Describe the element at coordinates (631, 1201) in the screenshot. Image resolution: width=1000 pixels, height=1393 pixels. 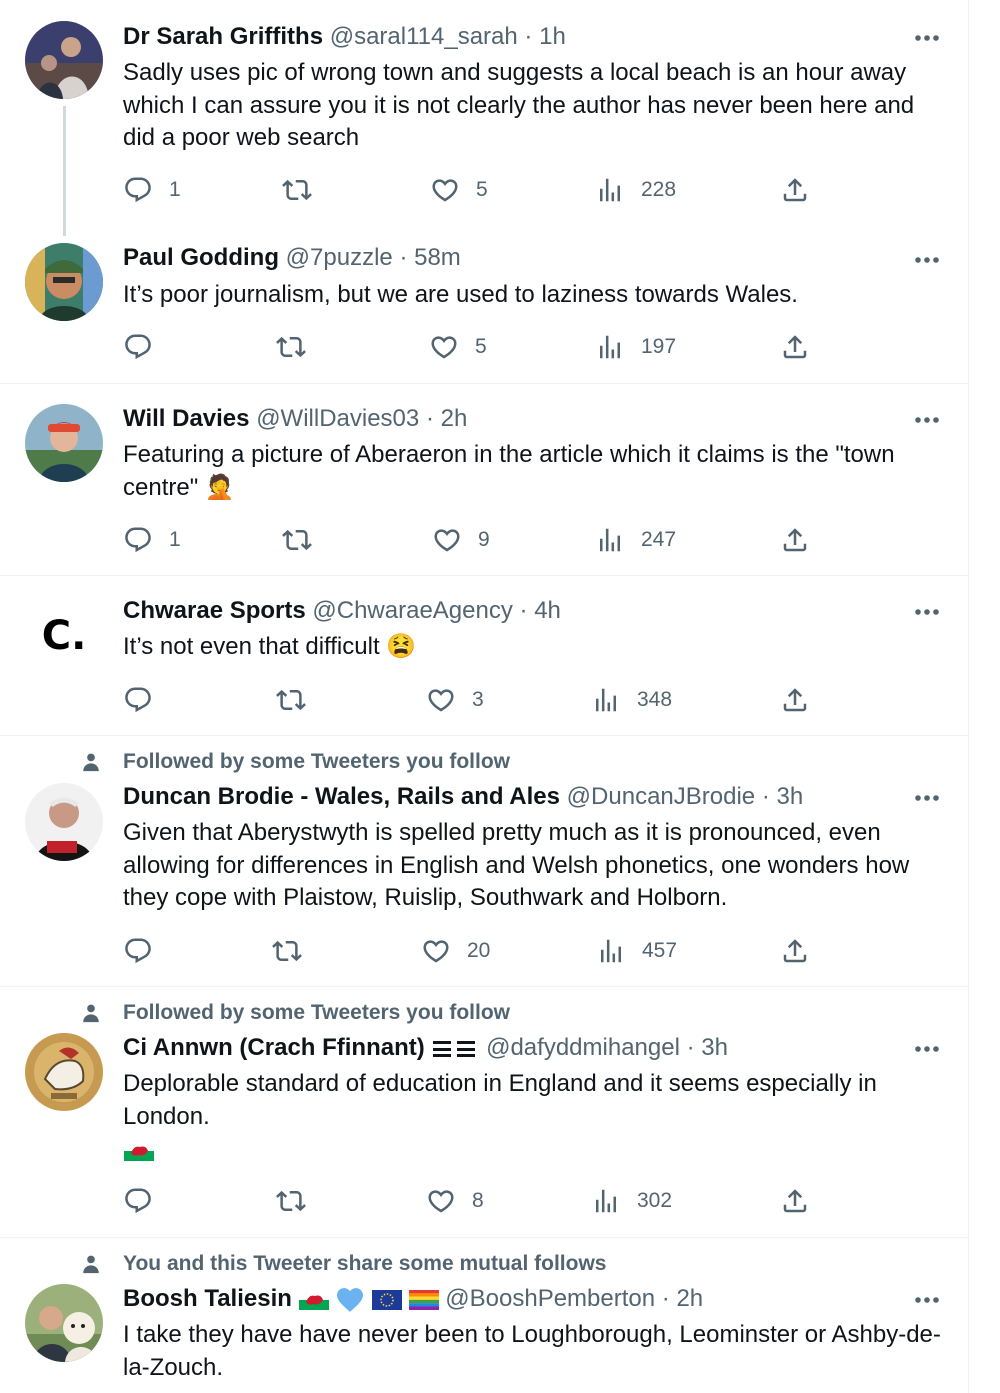
I see `views-button: 302` at that location.